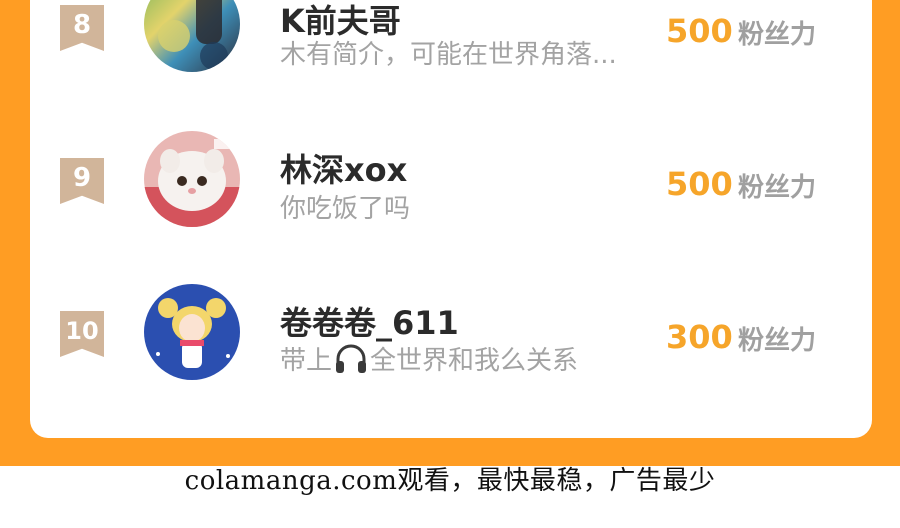 The width and height of the screenshot is (900, 528). Describe the element at coordinates (82, 181) in the screenshot. I see `rank-badge: 9` at that location.